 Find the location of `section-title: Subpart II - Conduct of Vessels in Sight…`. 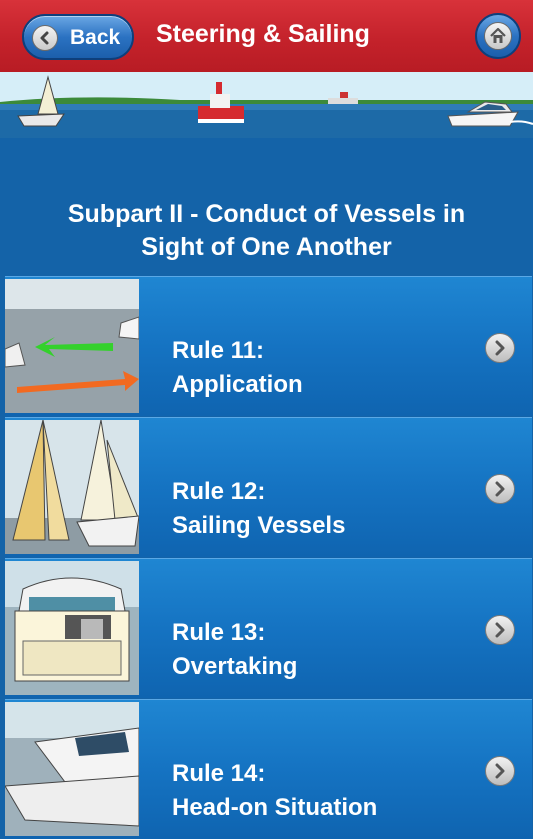

section-title: Subpart II - Conduct of Vessels in Sight… is located at coordinates (266, 231).